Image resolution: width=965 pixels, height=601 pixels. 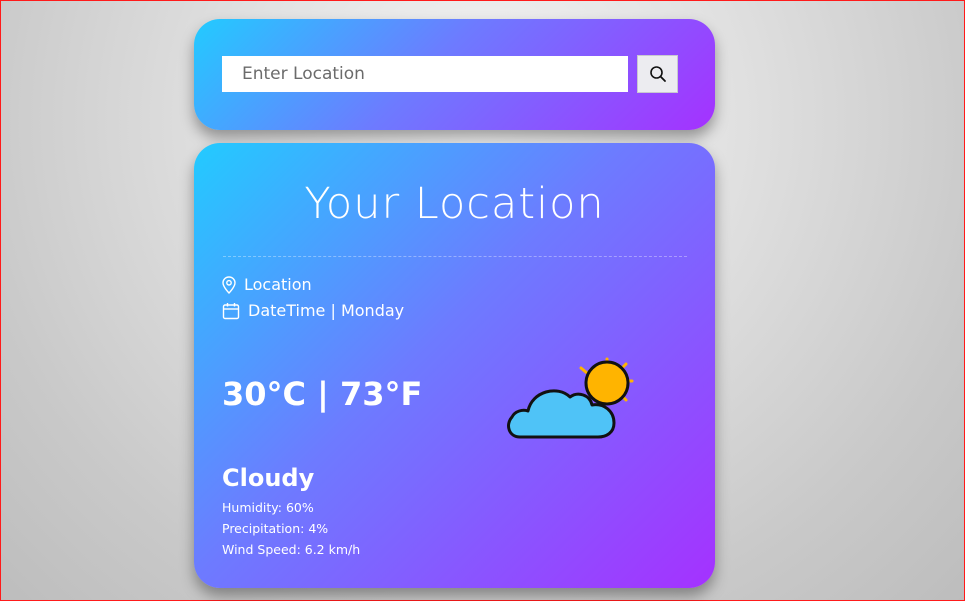 I want to click on search-card, so click(x=454, y=74).